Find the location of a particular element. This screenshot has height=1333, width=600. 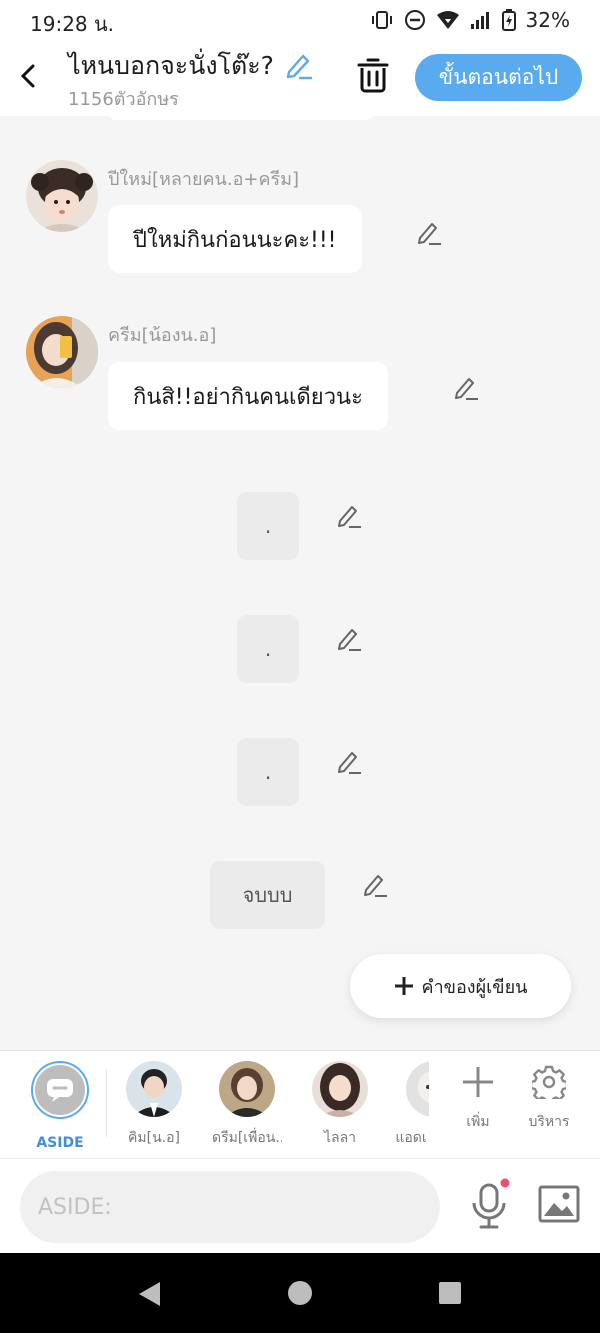

chat-bubble-icon is located at coordinates (60, 1090).